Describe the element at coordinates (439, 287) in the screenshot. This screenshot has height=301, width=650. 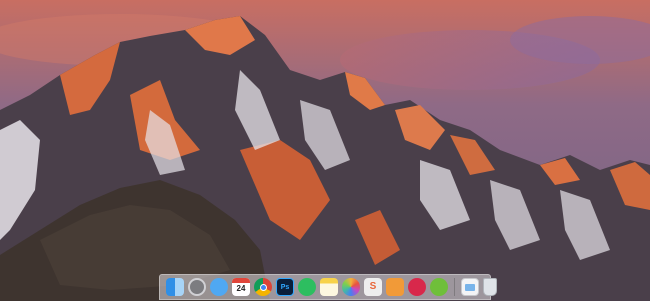
I see `cyberduck-icon` at that location.